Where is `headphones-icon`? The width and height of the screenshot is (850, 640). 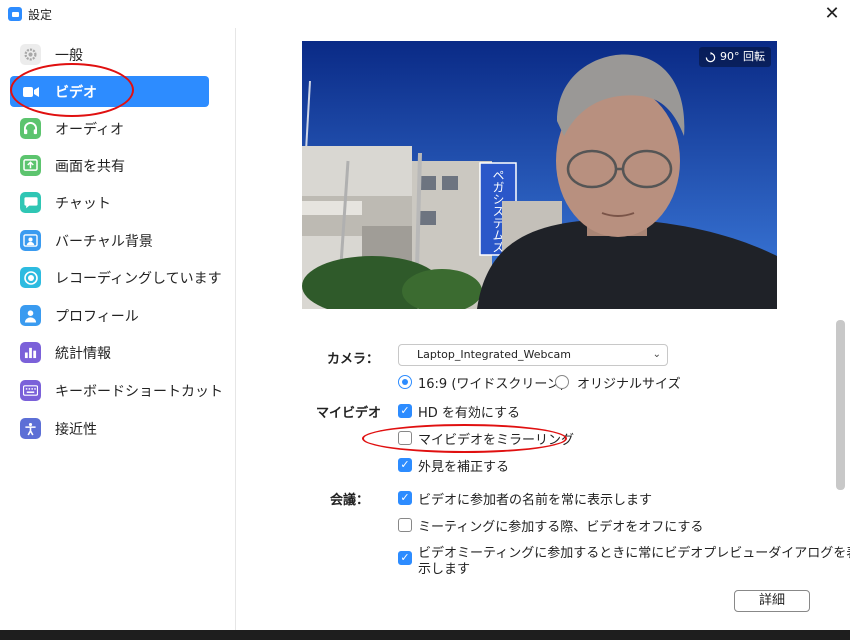
headphones-icon is located at coordinates (30, 128).